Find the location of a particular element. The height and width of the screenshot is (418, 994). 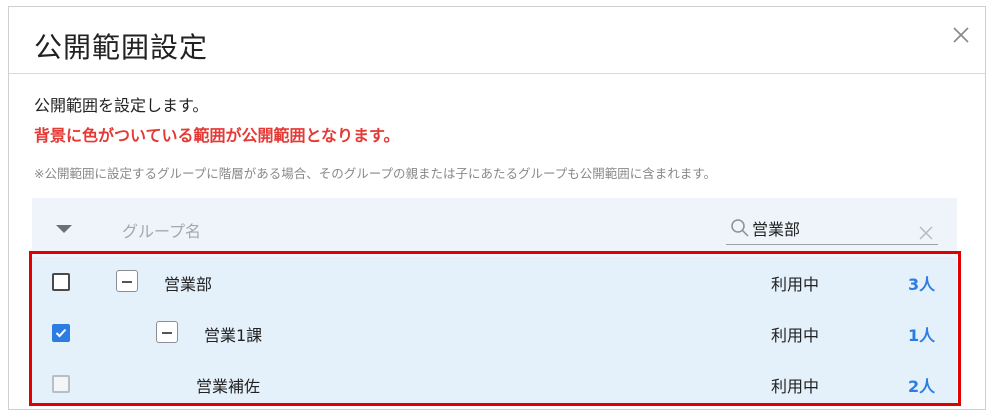

clear-icon is located at coordinates (923, 229).